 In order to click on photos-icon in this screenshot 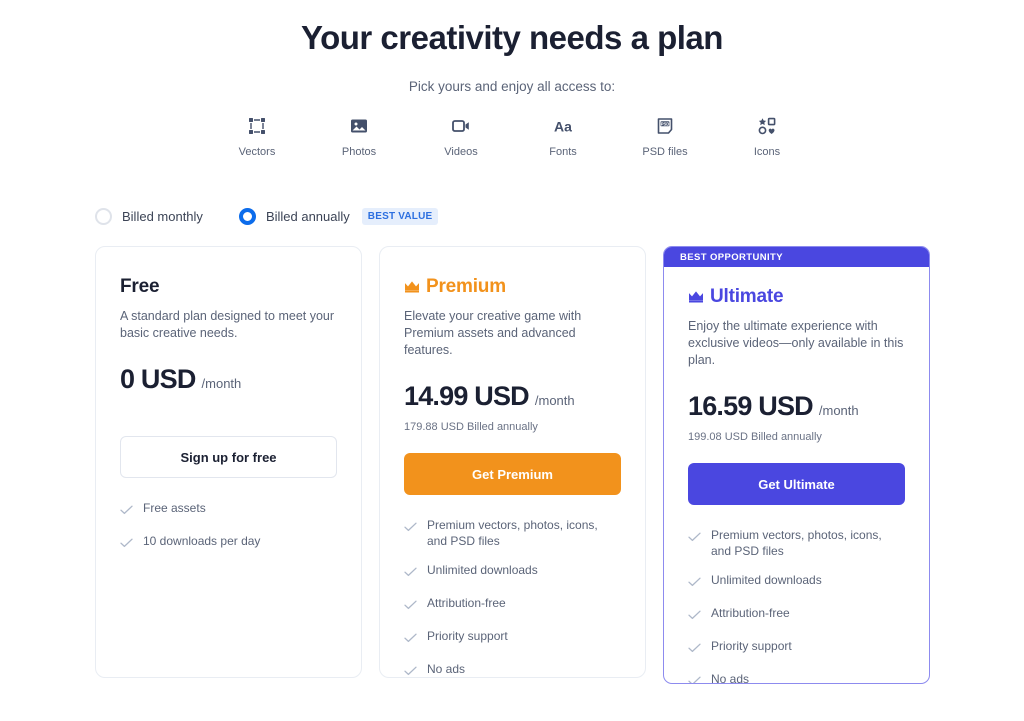, I will do `click(359, 126)`.